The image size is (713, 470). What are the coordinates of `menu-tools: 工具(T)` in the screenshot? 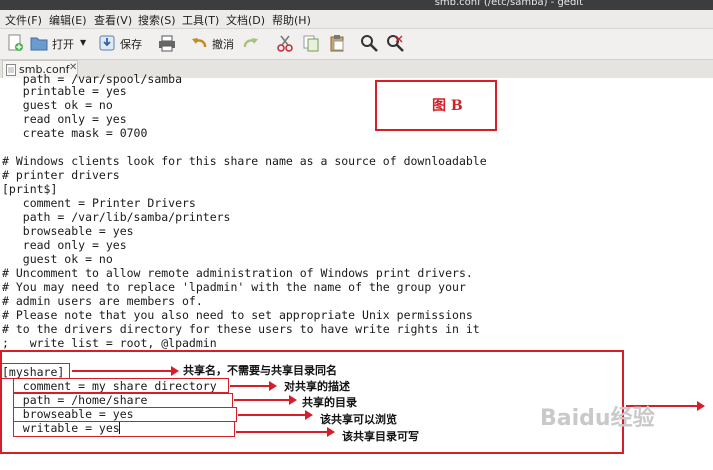 It's located at (200, 20).